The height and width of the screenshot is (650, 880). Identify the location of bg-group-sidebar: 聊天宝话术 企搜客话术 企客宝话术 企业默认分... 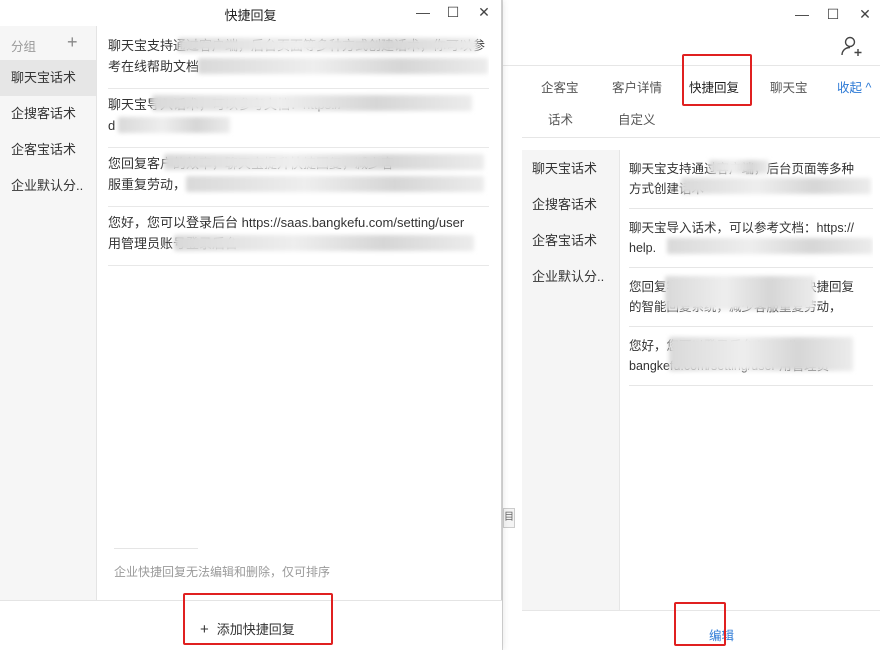
(571, 380).